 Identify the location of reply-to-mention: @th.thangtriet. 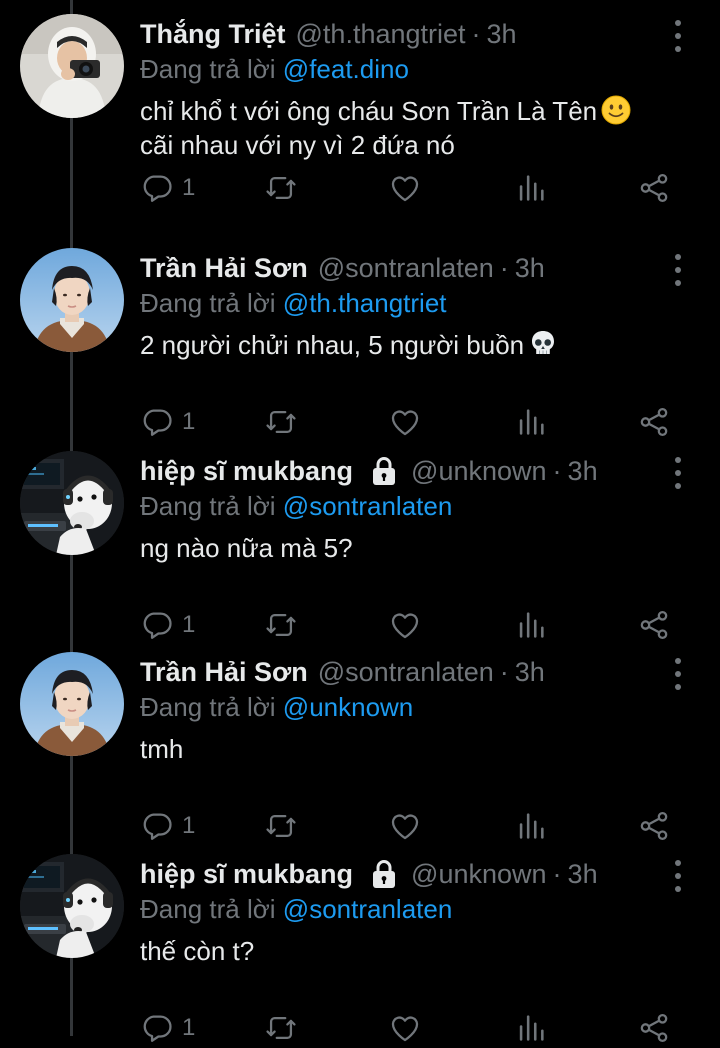
(365, 303).